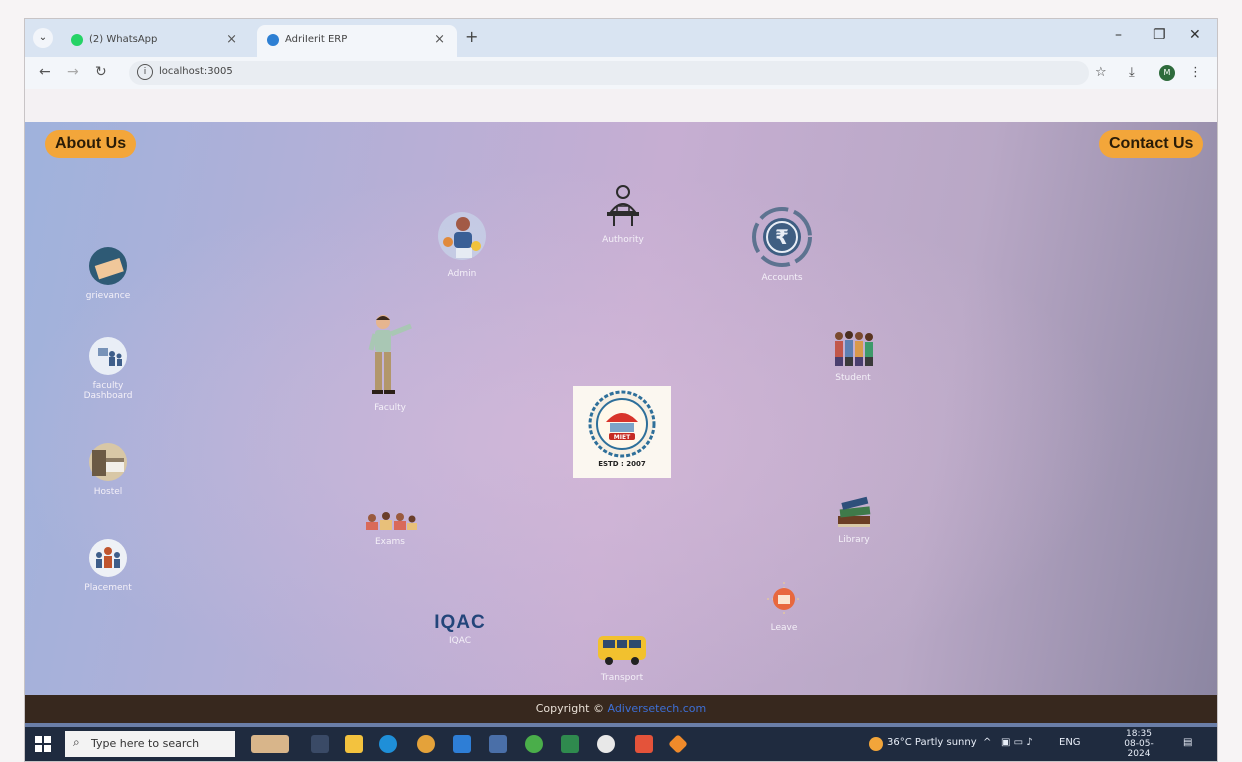  Describe the element at coordinates (462, 744) in the screenshot. I see `vscode-icon` at that location.